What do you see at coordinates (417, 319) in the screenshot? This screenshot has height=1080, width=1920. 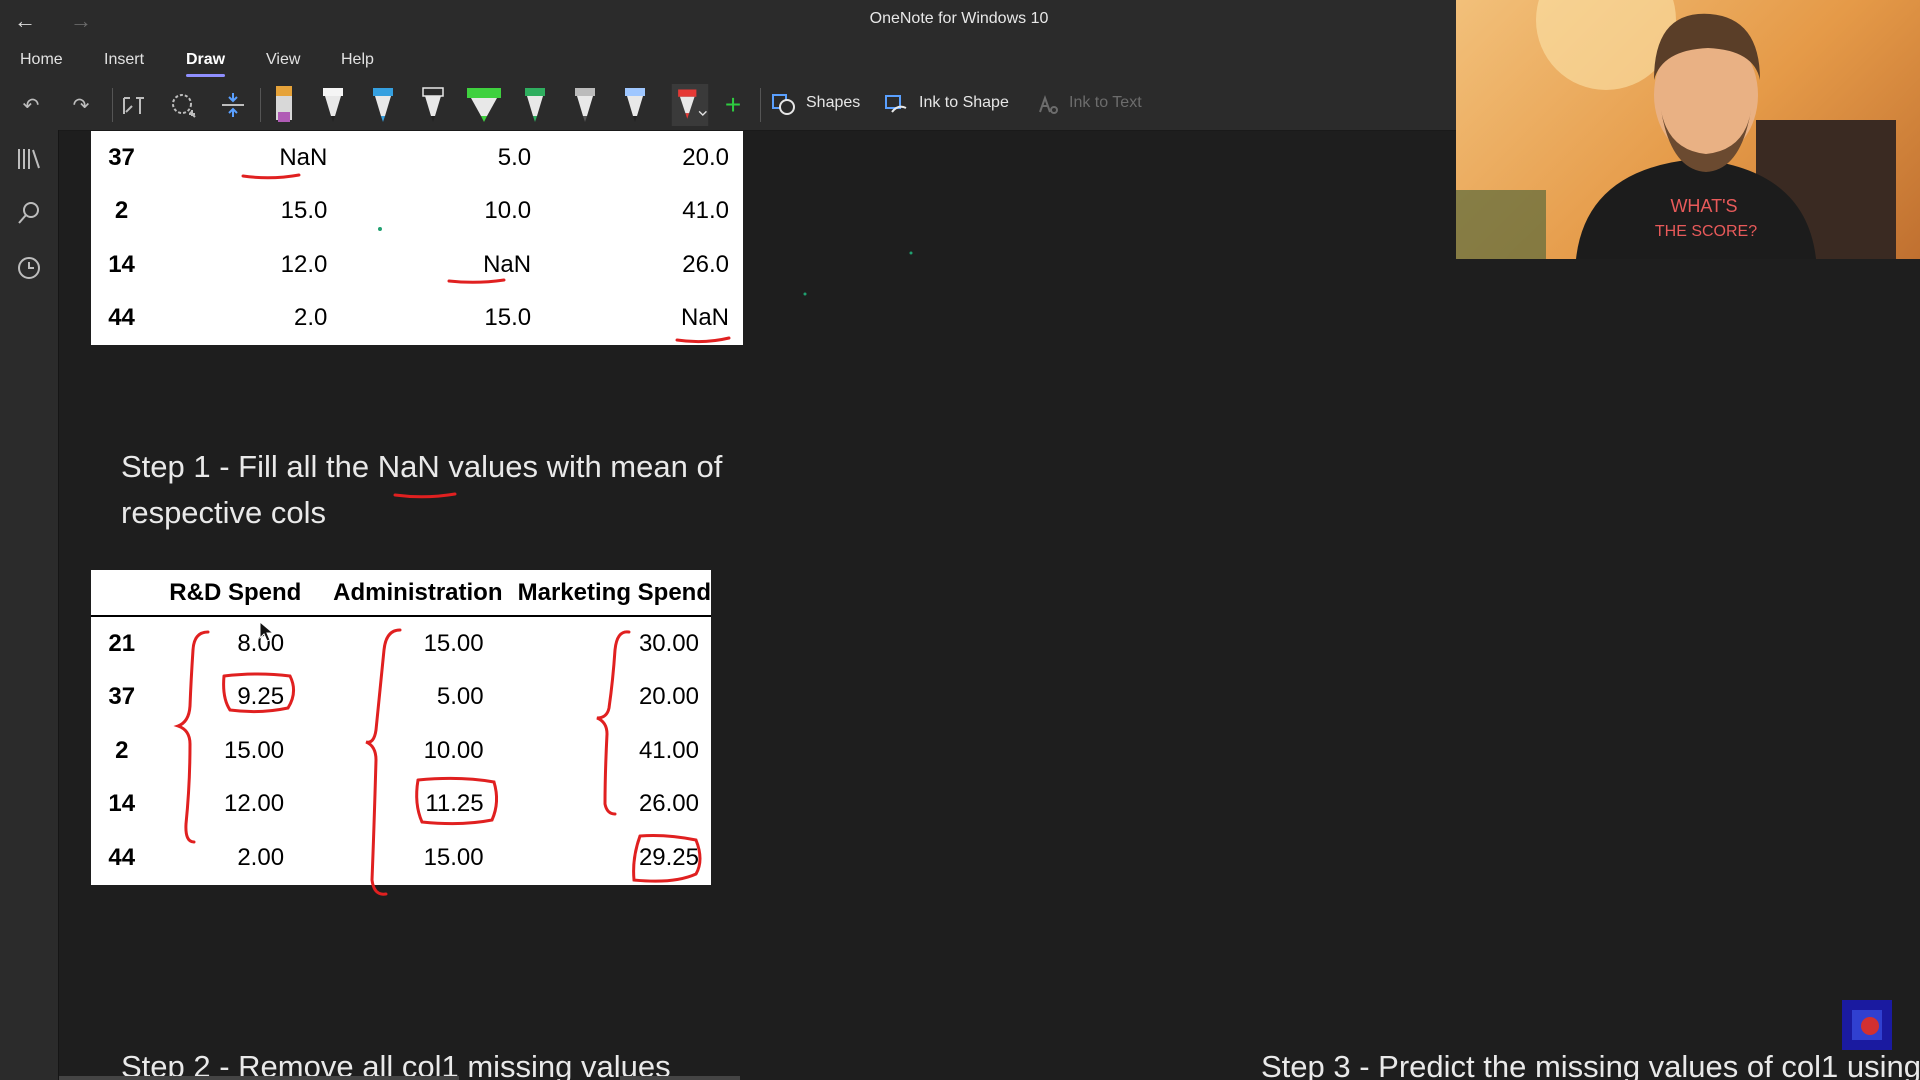 I see `table-row: 44 2.0 15.0 NaN` at bounding box center [417, 319].